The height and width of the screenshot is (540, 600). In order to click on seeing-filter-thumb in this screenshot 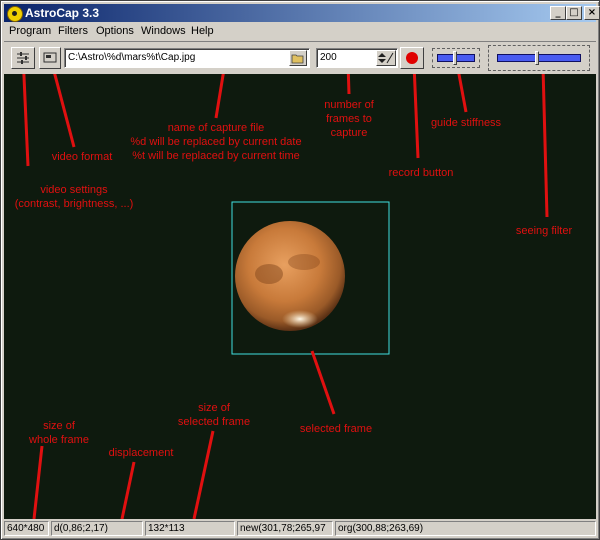, I will do `click(537, 58)`.